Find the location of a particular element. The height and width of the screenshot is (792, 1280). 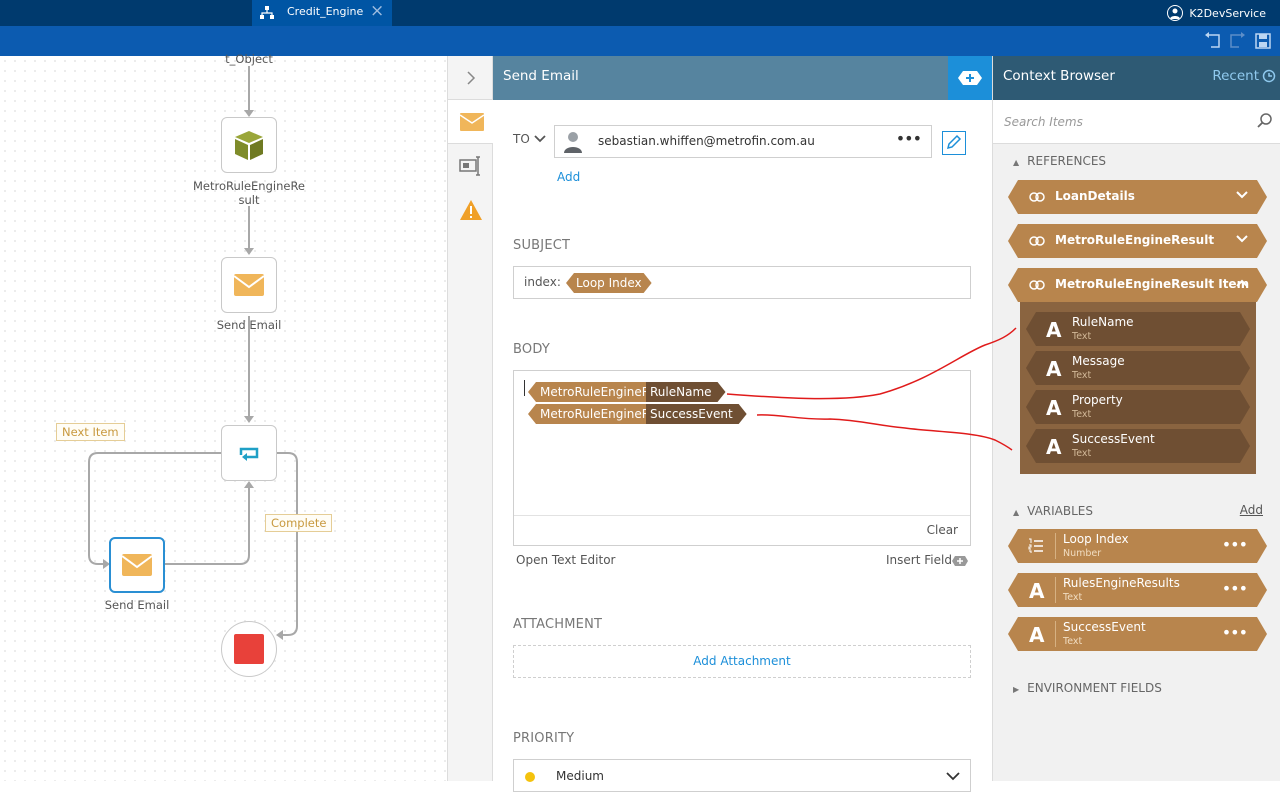

workflow-icon is located at coordinates (267, 12).